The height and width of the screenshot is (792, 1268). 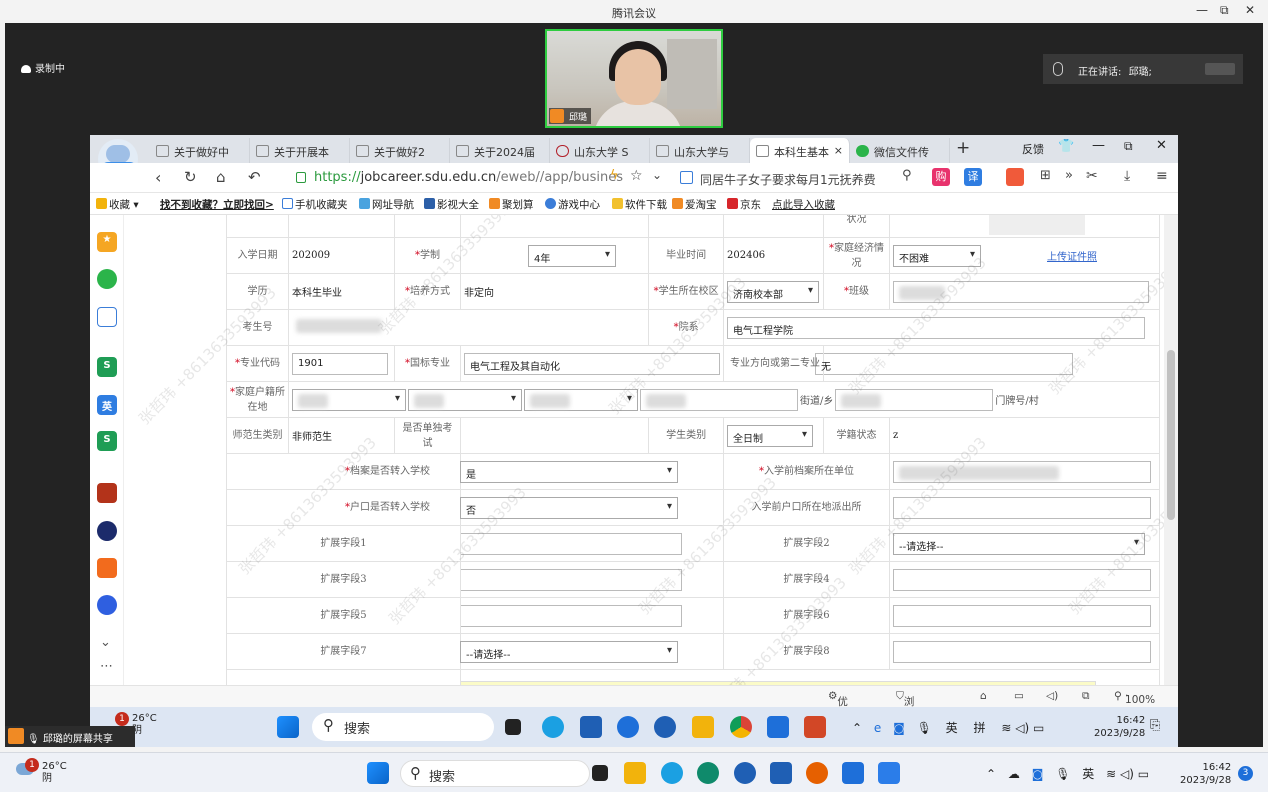 What do you see at coordinates (936, 327) in the screenshot?
I see `dept-input: 电气工程学院` at bounding box center [936, 327].